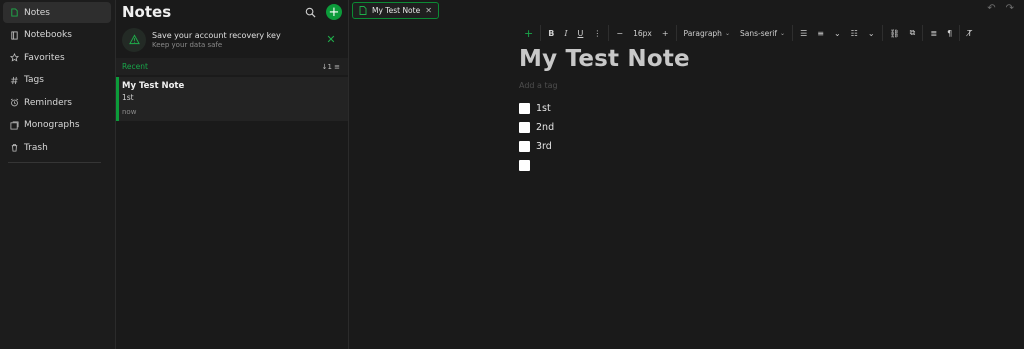 This screenshot has height=349, width=1024. What do you see at coordinates (310, 12) in the screenshot?
I see `search-icon` at bounding box center [310, 12].